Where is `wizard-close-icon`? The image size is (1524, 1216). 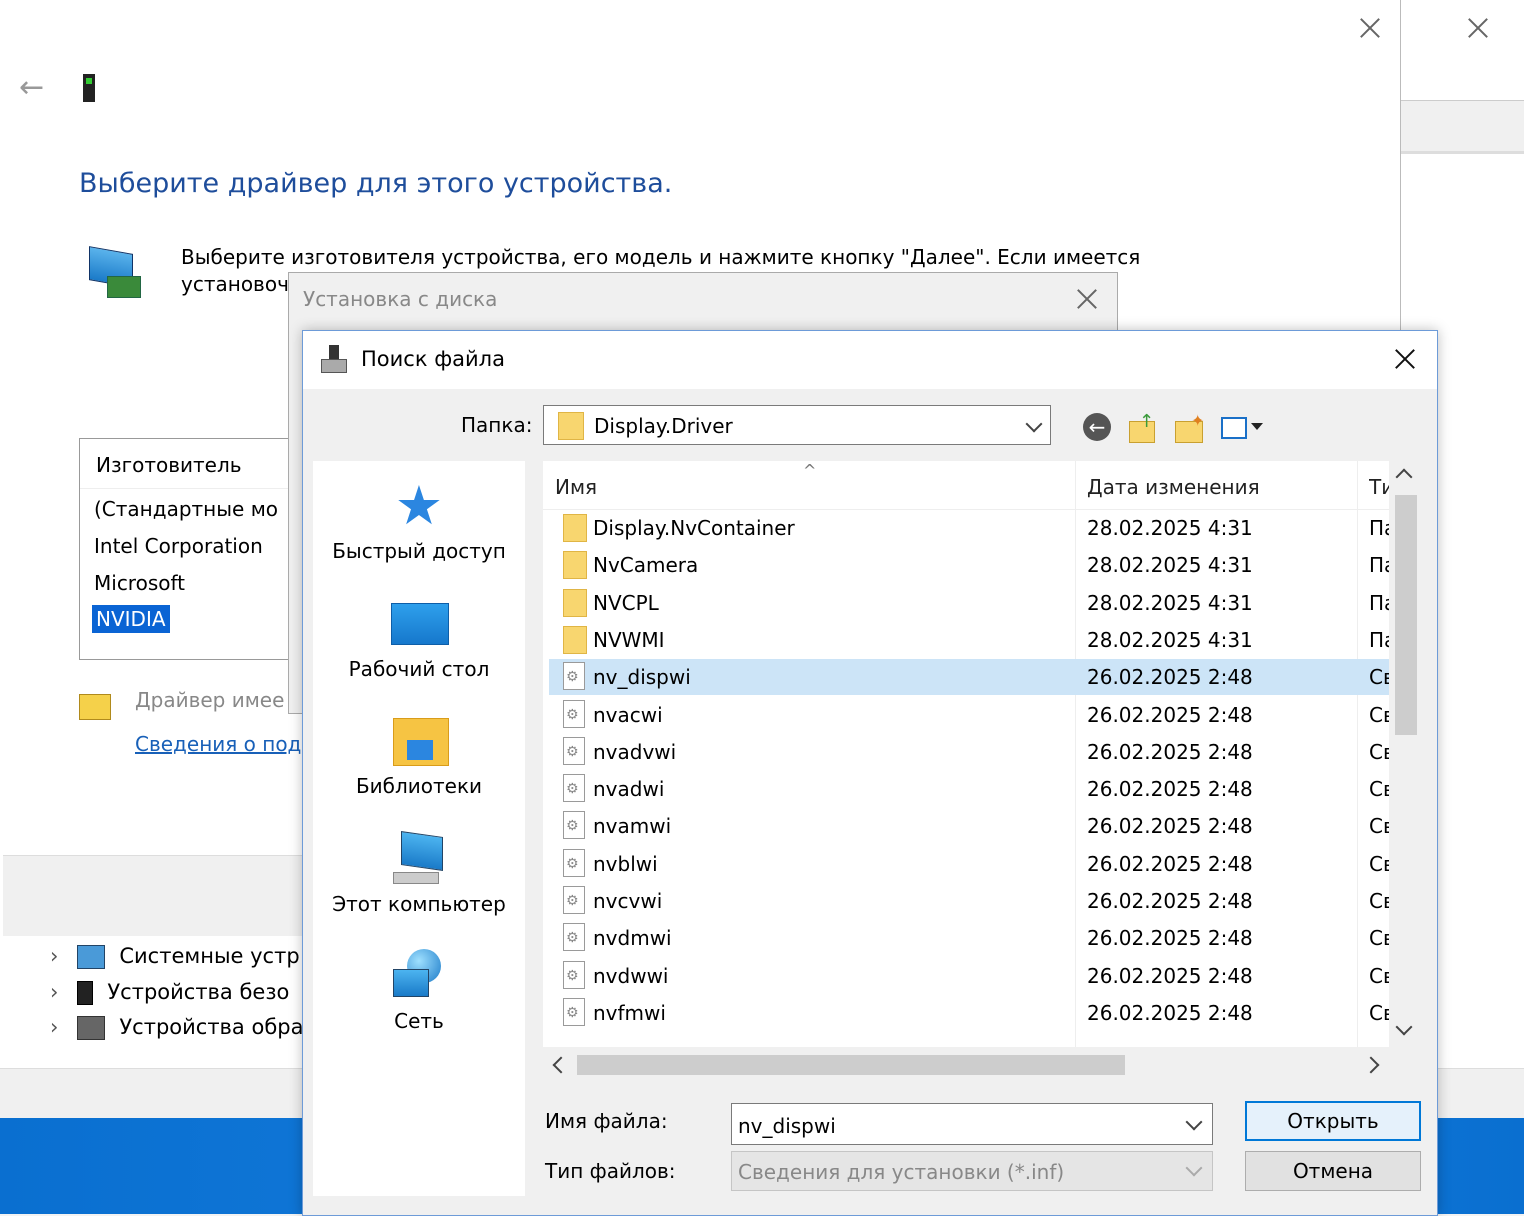 wizard-close-icon is located at coordinates (1370, 28).